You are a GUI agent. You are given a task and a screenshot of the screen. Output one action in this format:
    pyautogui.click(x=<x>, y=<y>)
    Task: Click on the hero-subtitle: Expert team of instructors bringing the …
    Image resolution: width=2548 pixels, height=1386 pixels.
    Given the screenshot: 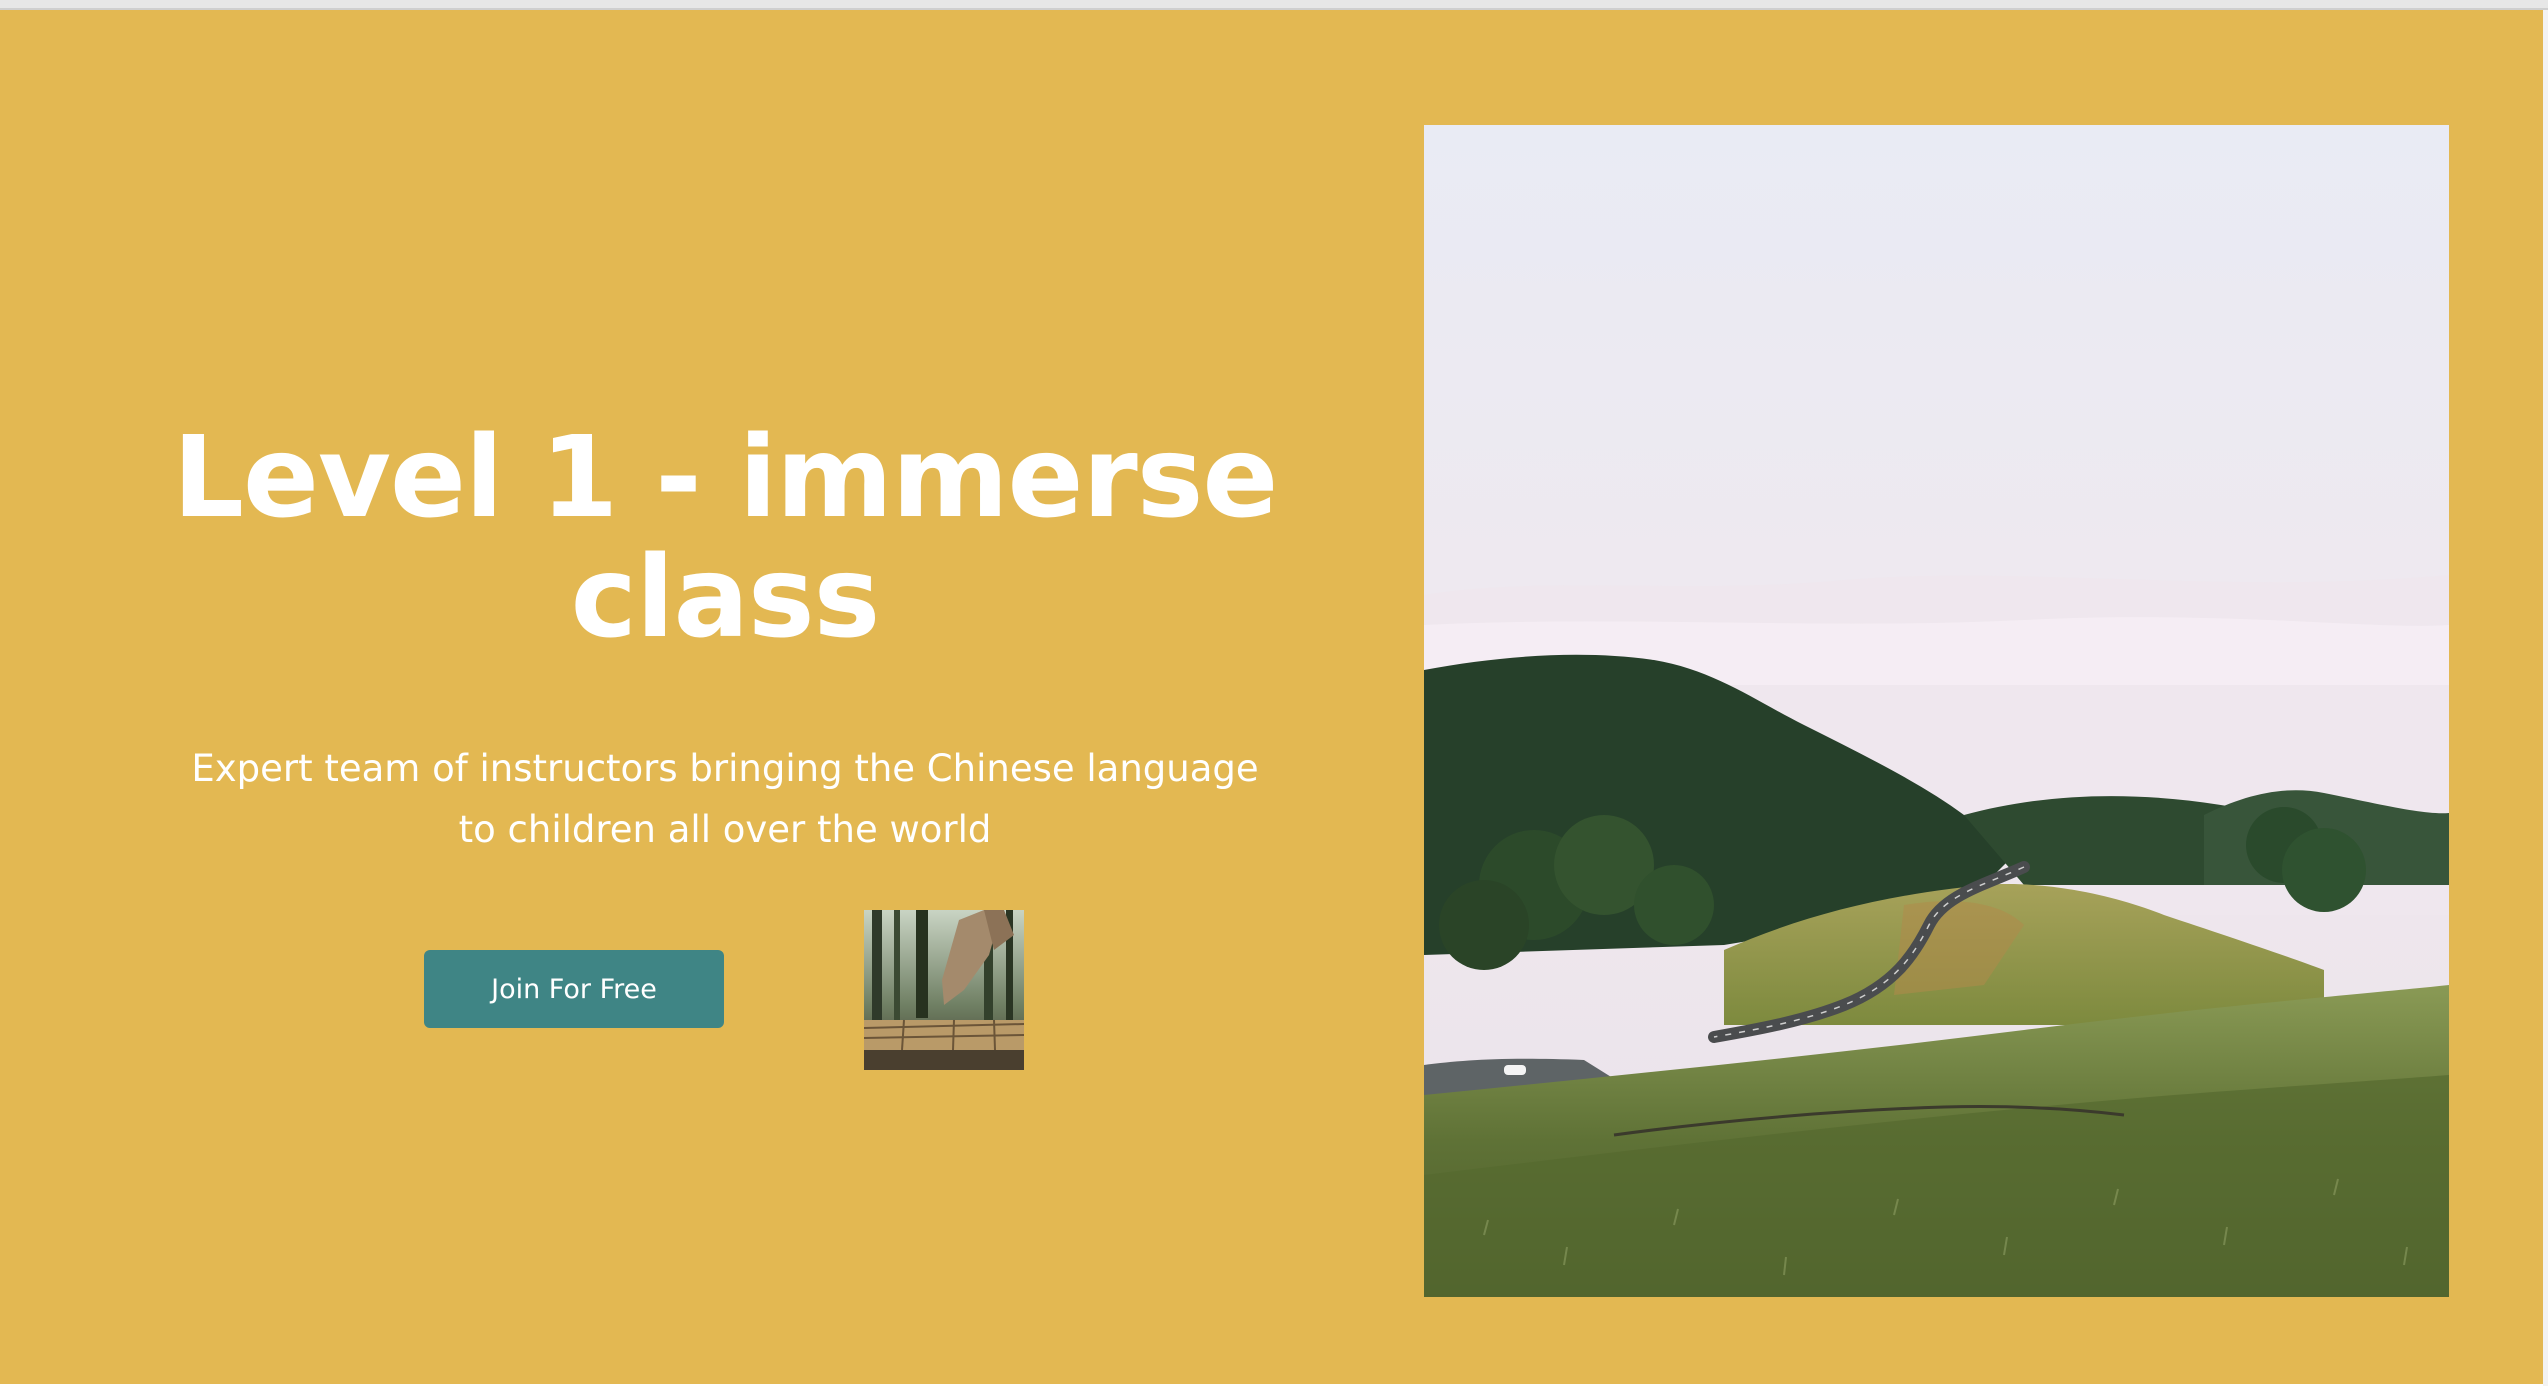 What is the action you would take?
    pyautogui.click(x=725, y=799)
    